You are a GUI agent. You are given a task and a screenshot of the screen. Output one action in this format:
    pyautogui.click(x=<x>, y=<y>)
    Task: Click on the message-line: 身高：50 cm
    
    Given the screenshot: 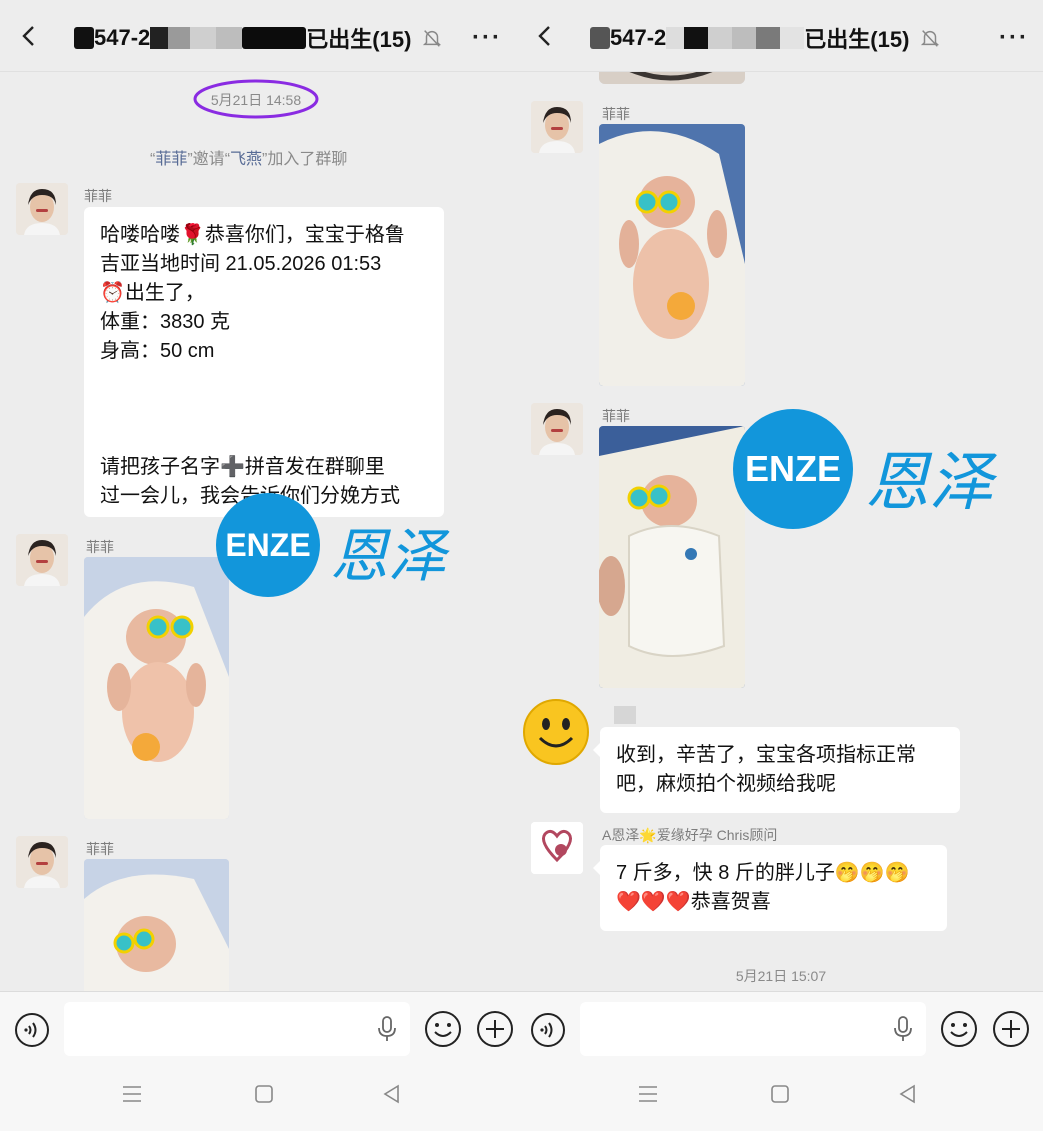 What is the action you would take?
    pyautogui.click(x=157, y=351)
    